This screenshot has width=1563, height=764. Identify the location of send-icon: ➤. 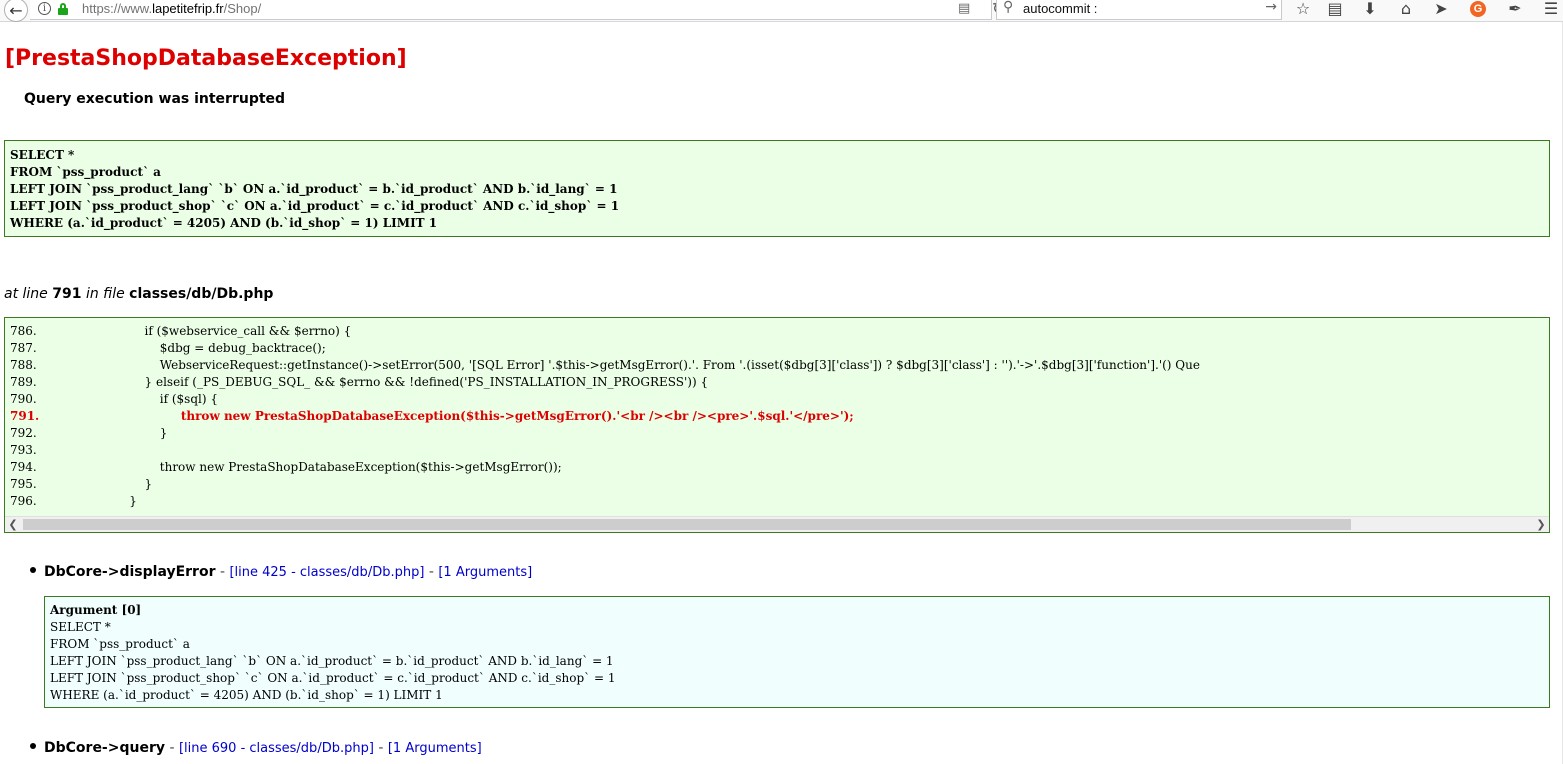
(1441, 10).